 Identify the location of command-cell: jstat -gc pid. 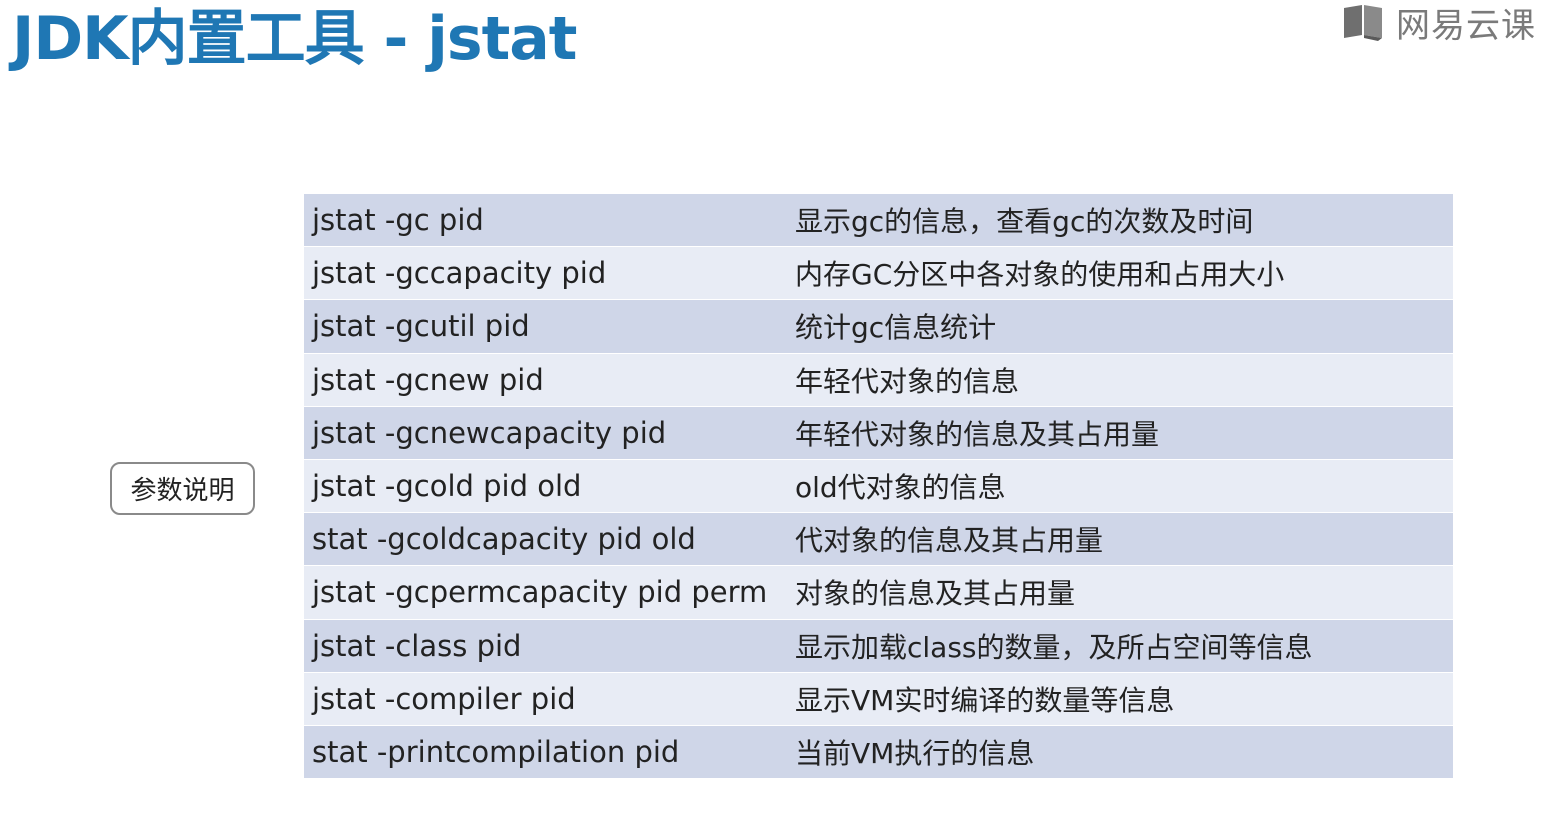
(398, 220).